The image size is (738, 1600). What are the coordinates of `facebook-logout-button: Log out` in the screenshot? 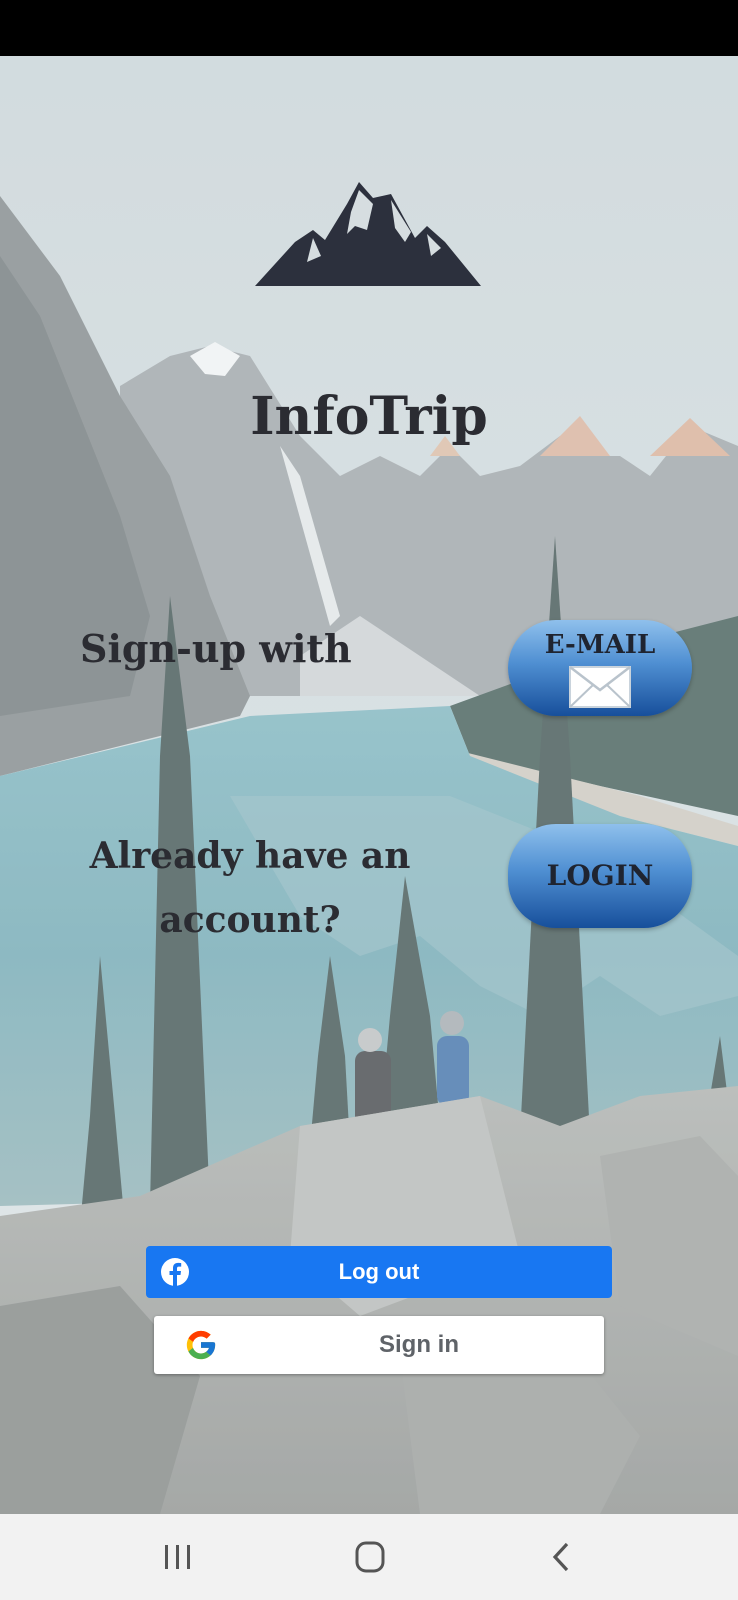 It's located at (379, 1272).